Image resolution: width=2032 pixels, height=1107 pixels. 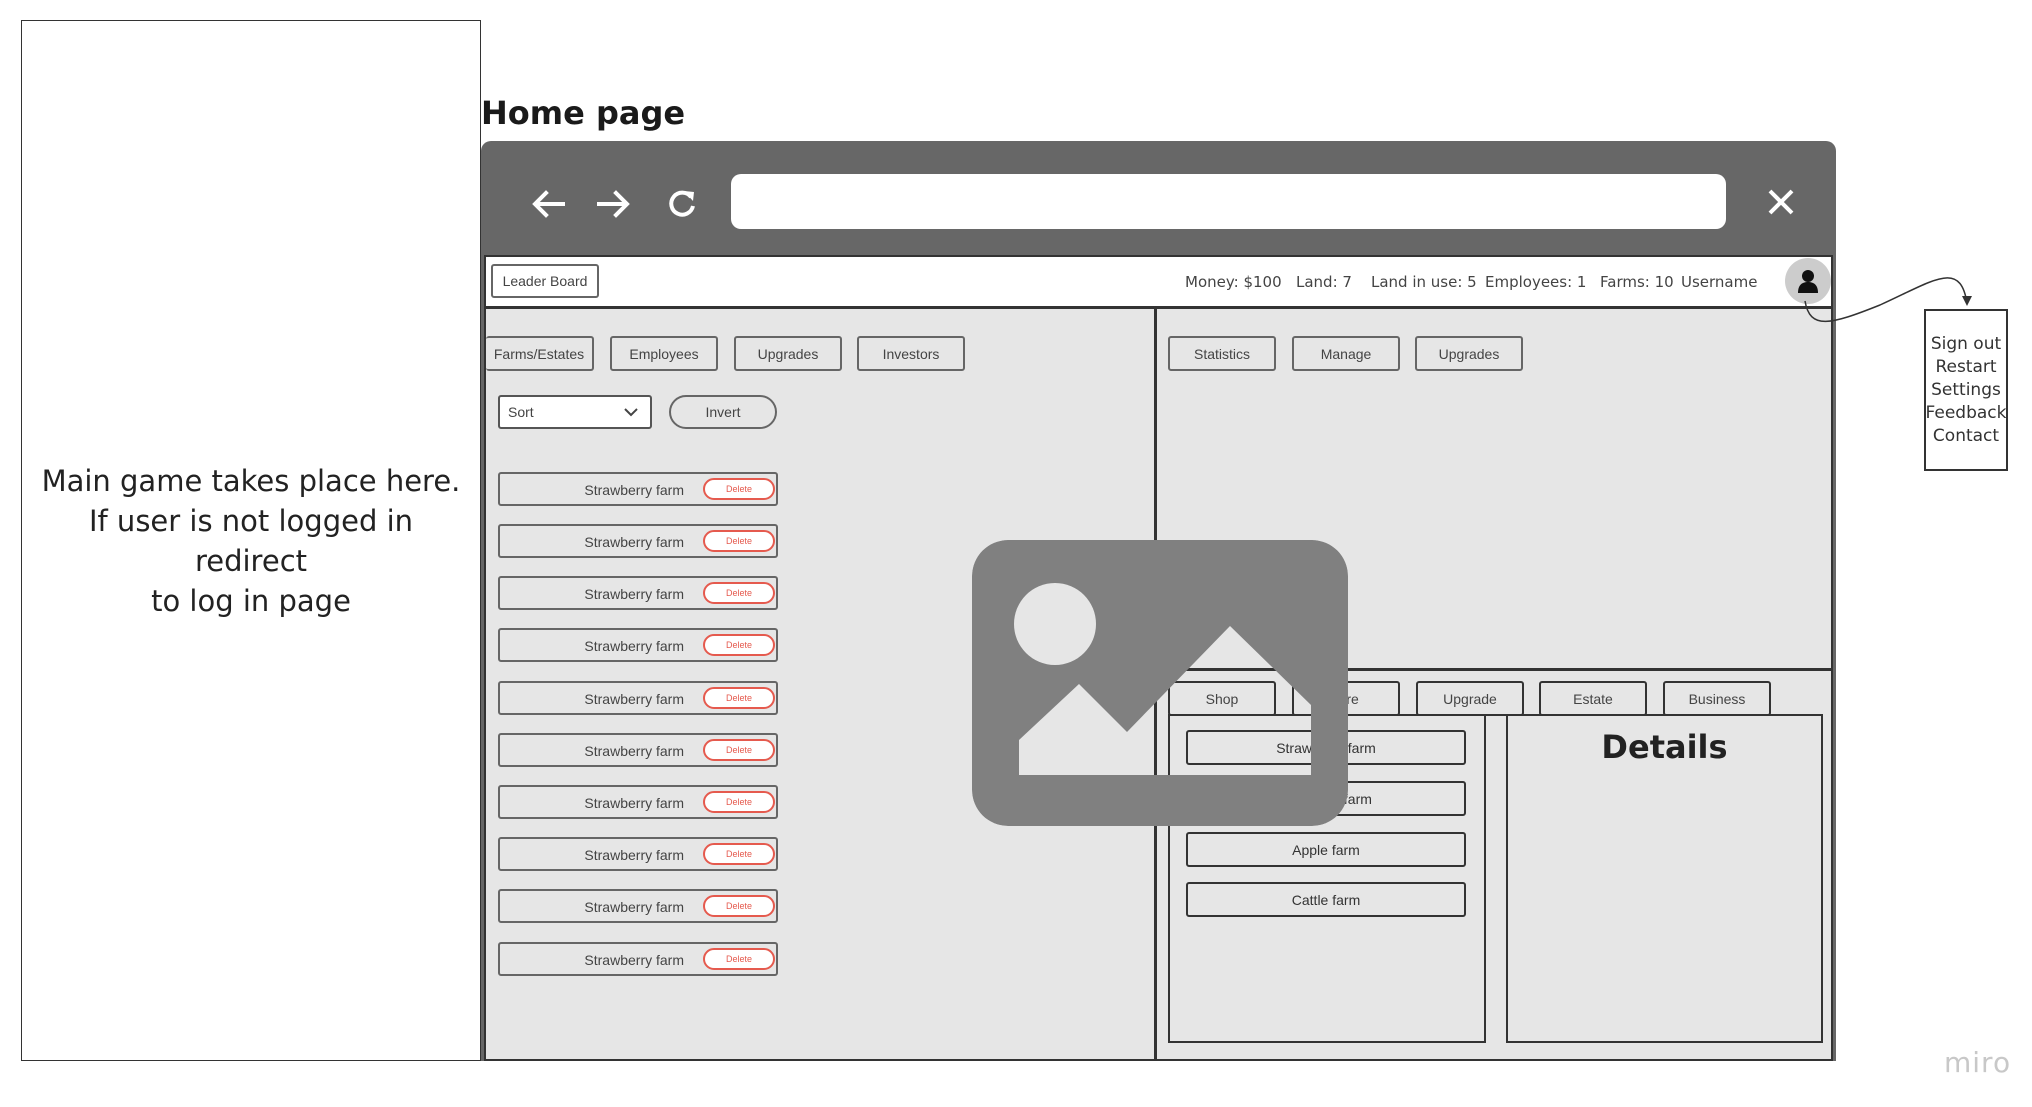 I want to click on tab-estate: Estate, so click(x=1593, y=698).